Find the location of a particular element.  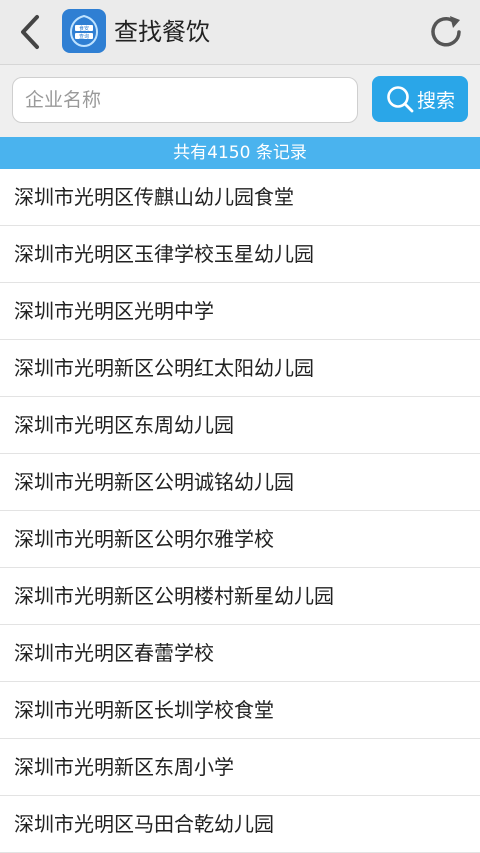

list-item: 深圳市光明区春蕾学校 is located at coordinates (240, 653).